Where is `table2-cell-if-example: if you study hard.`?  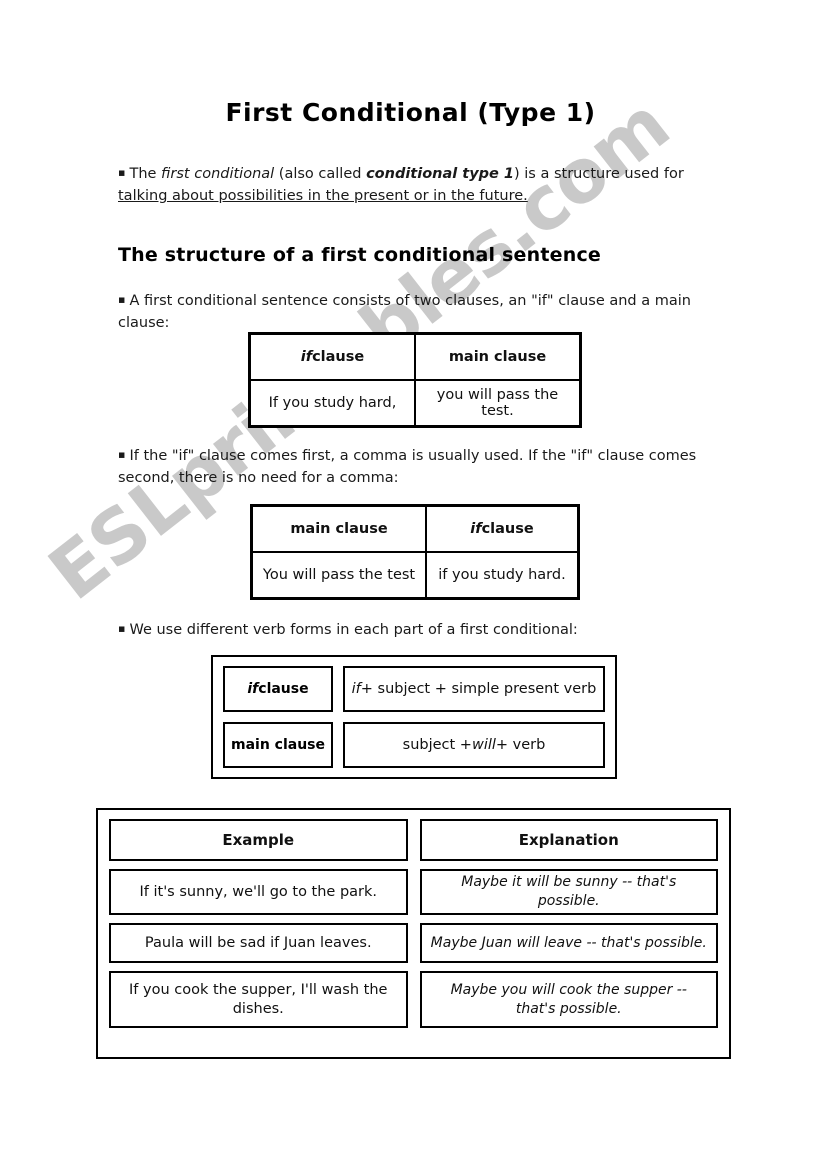 table2-cell-if-example: if you study hard. is located at coordinates (502, 575).